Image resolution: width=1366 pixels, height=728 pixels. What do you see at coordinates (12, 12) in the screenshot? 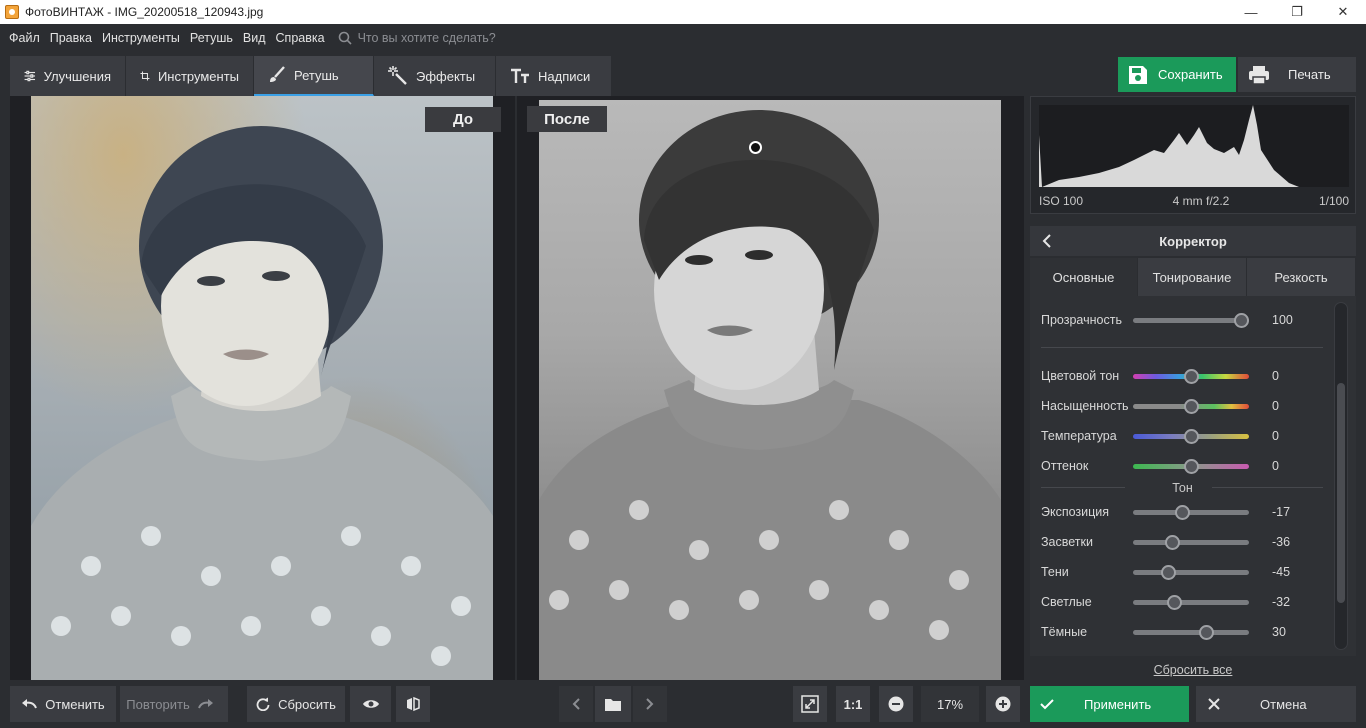
I see `app-logo-icon` at bounding box center [12, 12].